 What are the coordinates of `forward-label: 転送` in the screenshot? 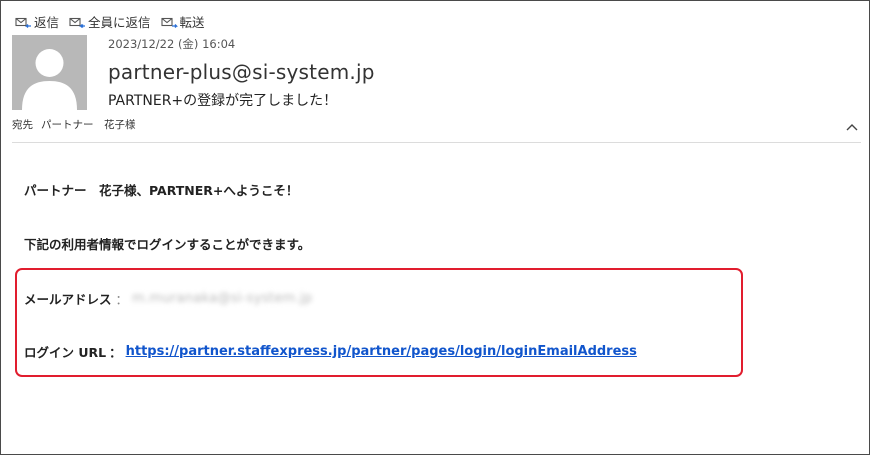 It's located at (192, 22).